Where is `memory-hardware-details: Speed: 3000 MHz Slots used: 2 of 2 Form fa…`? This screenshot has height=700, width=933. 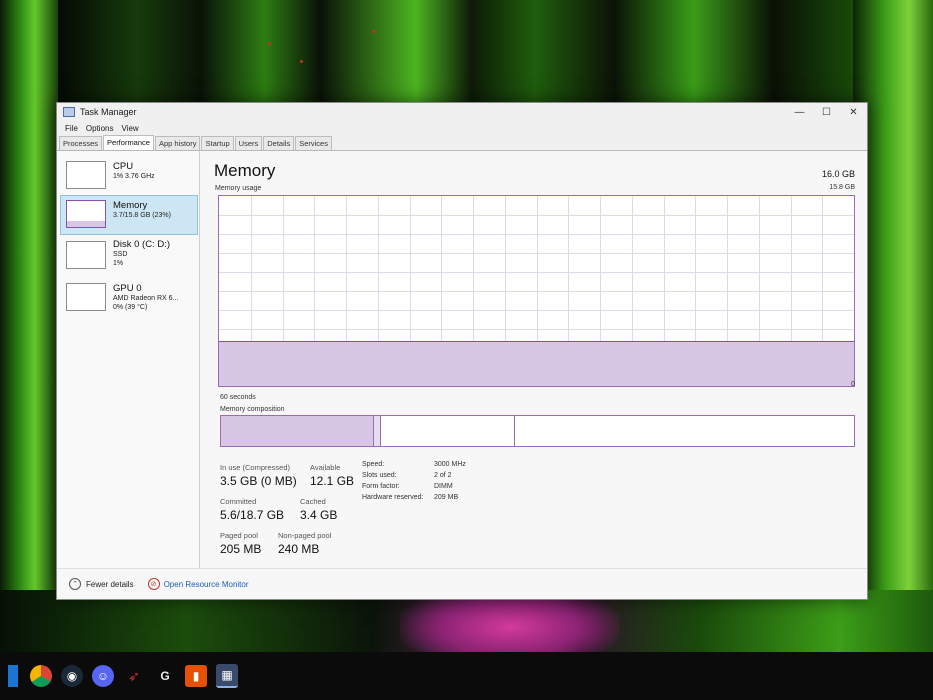
memory-hardware-details: Speed: 3000 MHz Slots used: 2 of 2 Form fa… is located at coordinates (414, 481).